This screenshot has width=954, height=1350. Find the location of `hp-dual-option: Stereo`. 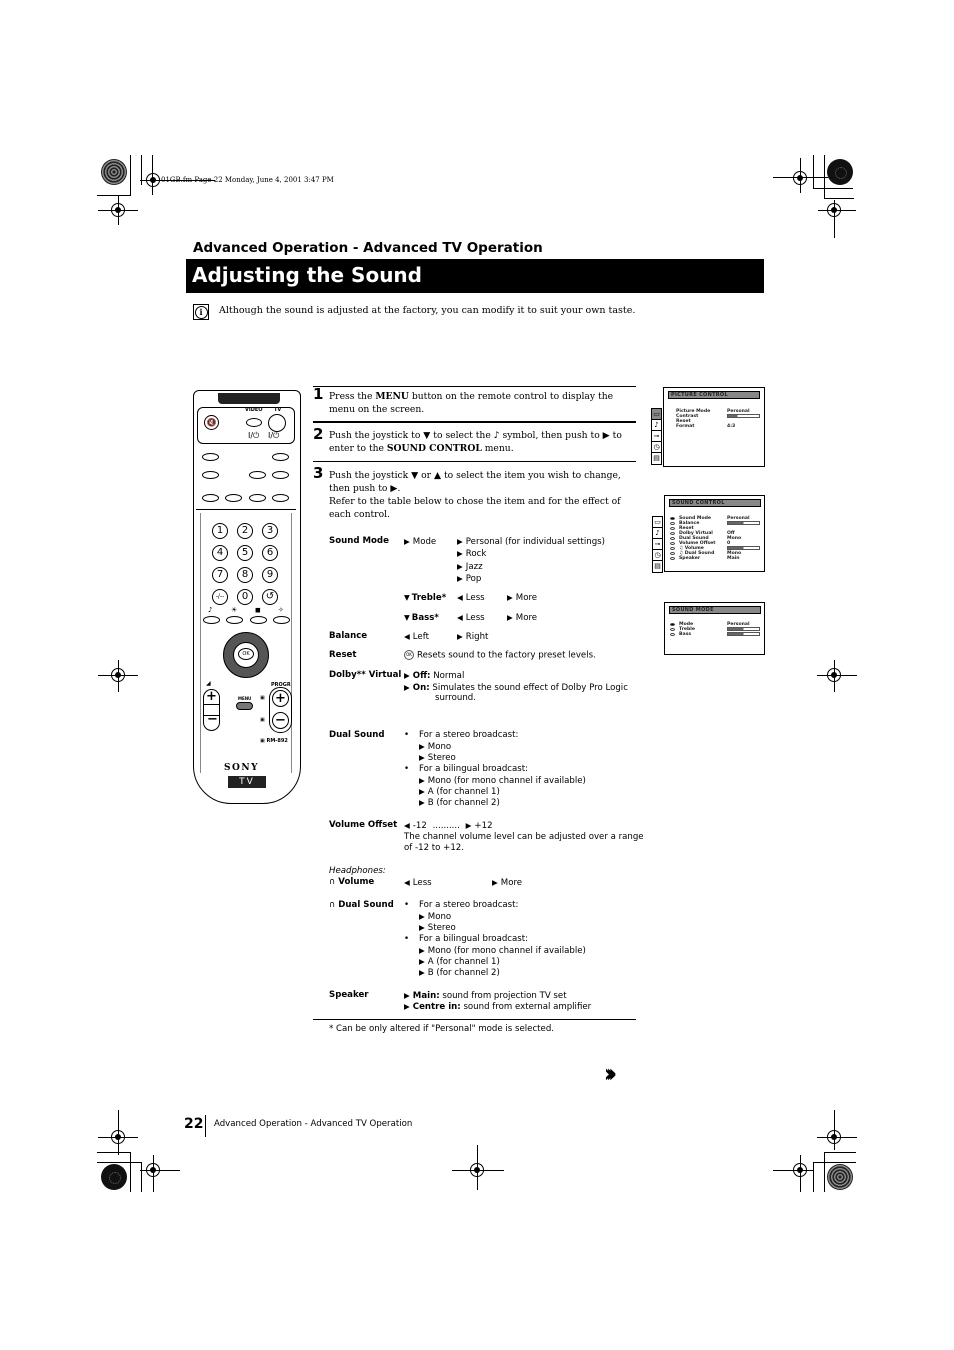

hp-dual-option: Stereo is located at coordinates (437, 928).